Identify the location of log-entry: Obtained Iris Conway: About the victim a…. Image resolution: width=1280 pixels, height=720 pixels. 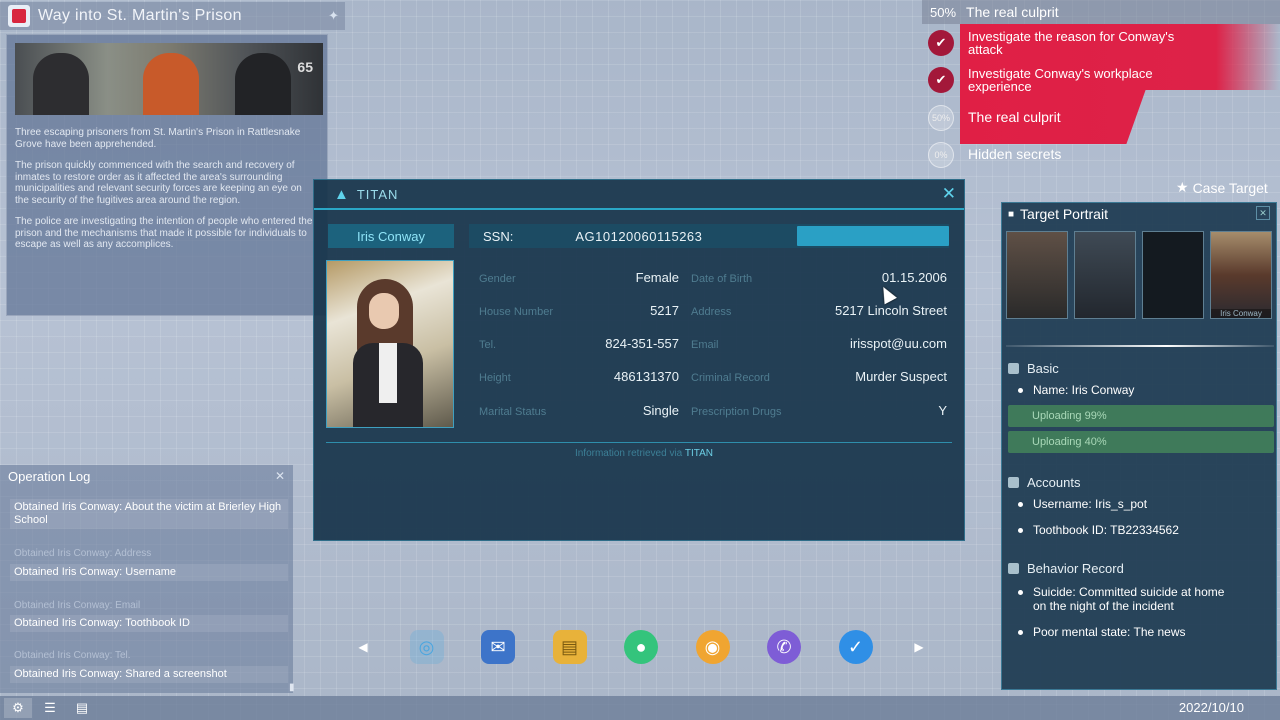
(149, 514).